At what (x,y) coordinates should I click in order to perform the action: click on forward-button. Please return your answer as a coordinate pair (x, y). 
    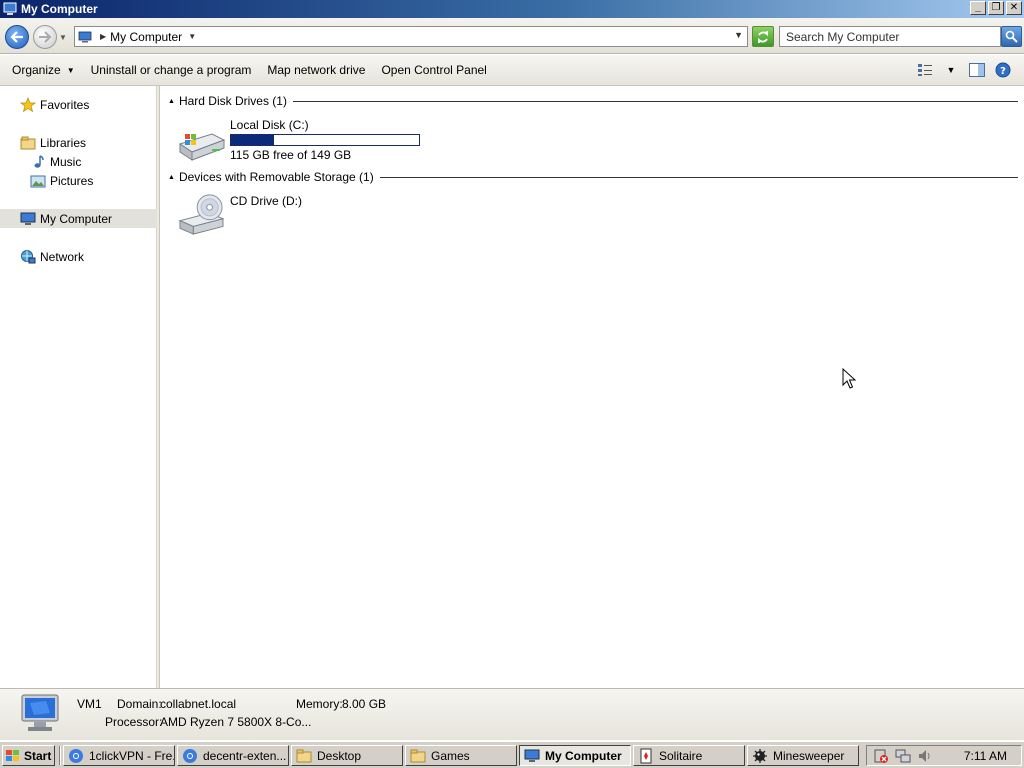
    Looking at the image, I should click on (45, 37).